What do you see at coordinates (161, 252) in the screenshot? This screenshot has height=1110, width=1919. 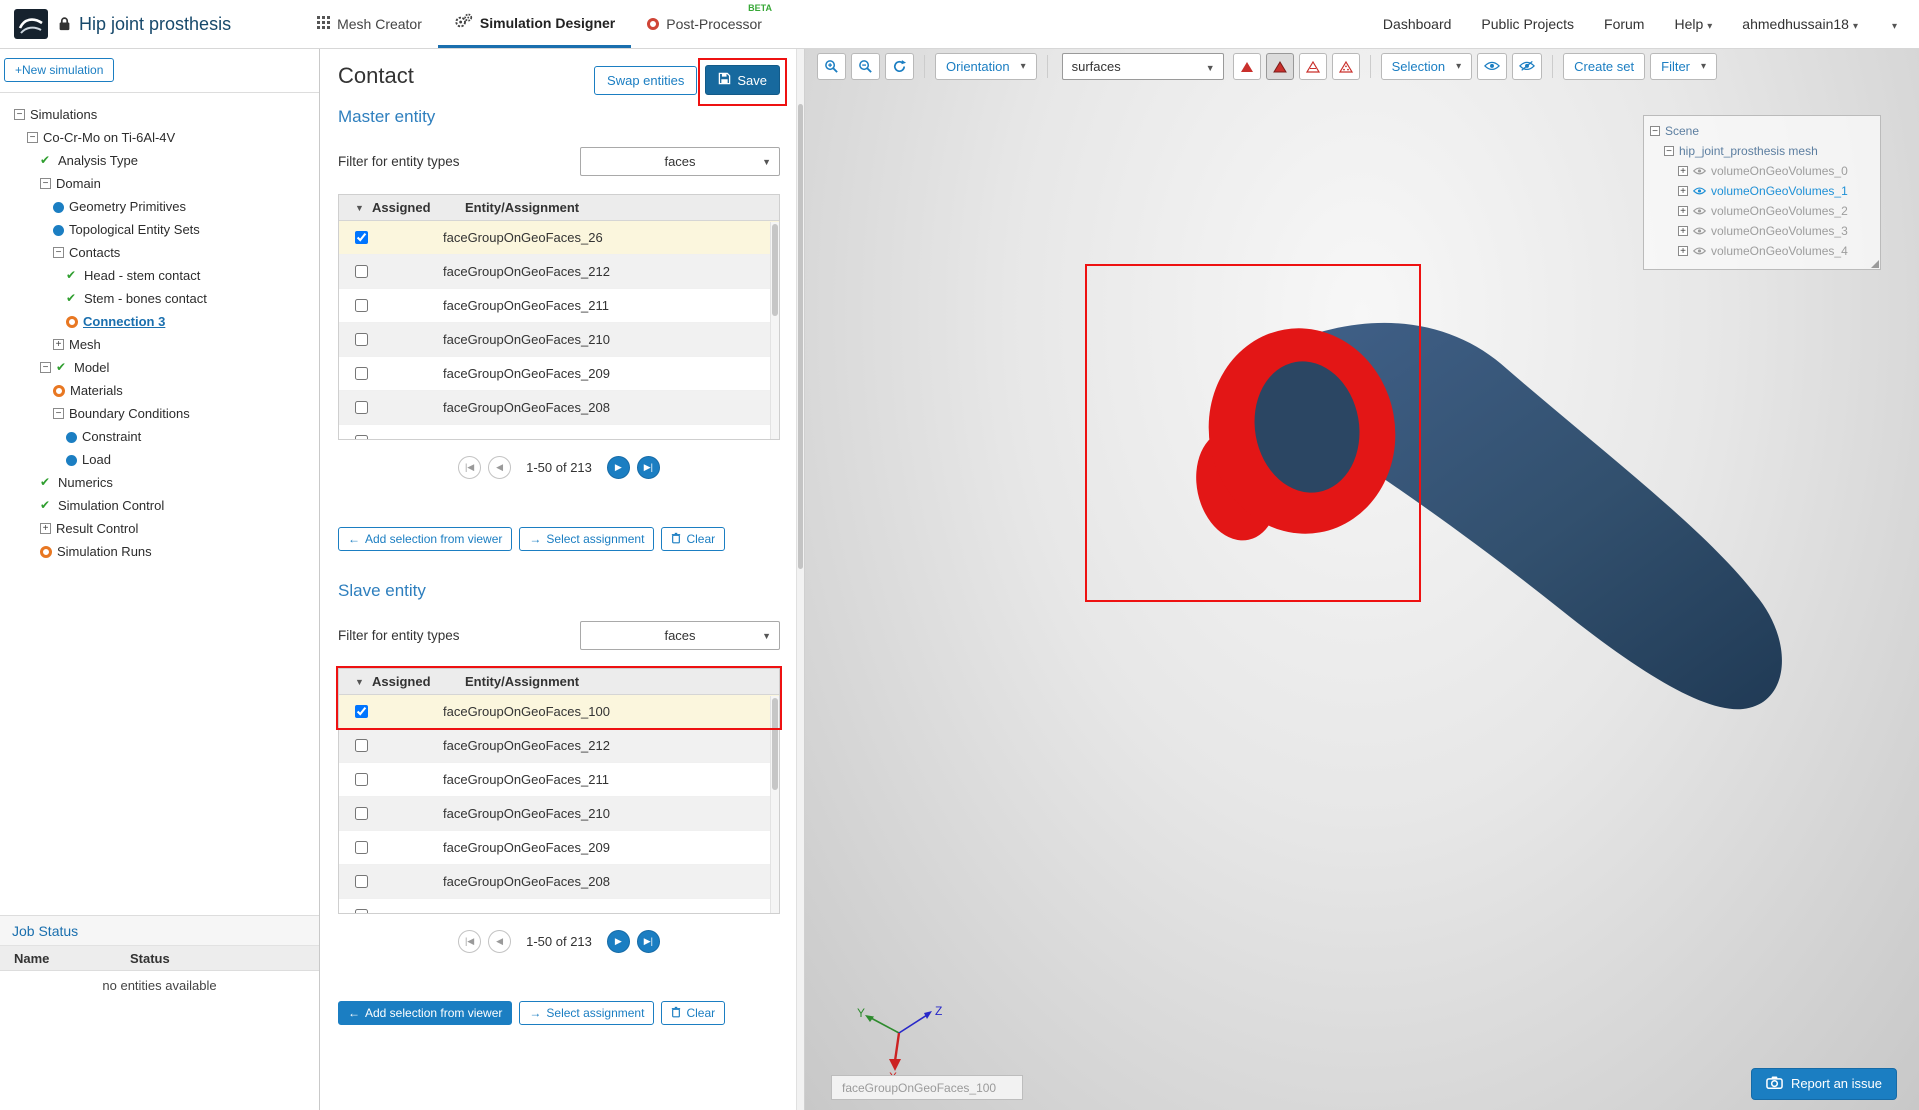 I see `tree-item: Contacts` at bounding box center [161, 252].